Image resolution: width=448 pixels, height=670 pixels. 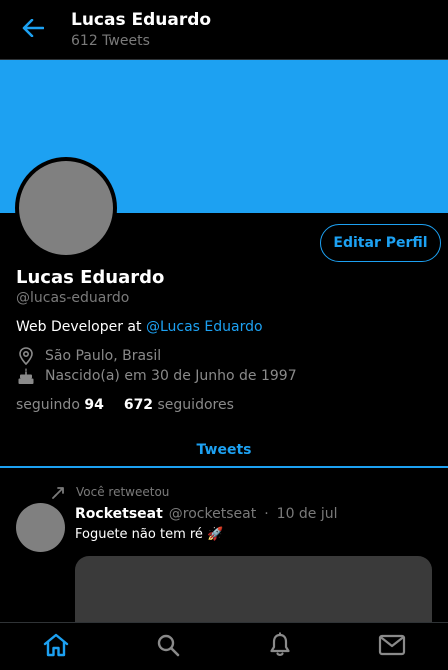 I want to click on profile-bio: Web Developer at @Lucas Eduardo, so click(x=139, y=327).